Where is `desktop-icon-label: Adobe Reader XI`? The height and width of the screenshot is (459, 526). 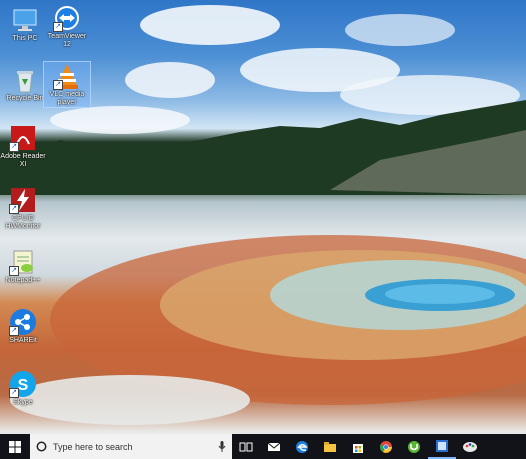
desktop-icon-label: Adobe Reader XI is located at coordinates (23, 160).